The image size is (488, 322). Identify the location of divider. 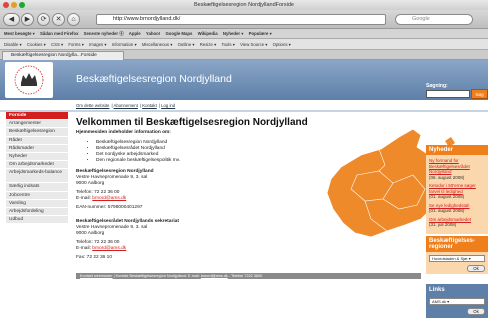
(244, 111).